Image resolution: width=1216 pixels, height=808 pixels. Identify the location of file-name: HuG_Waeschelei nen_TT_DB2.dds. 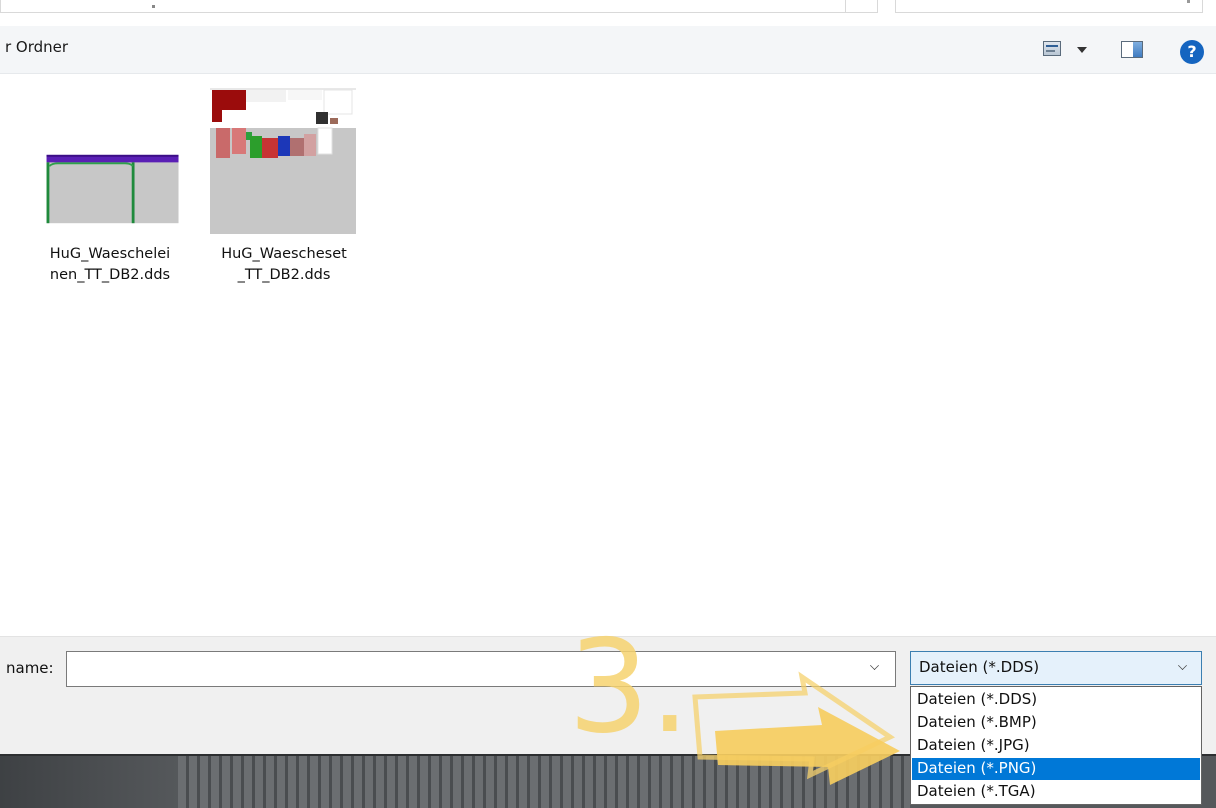
(110, 264).